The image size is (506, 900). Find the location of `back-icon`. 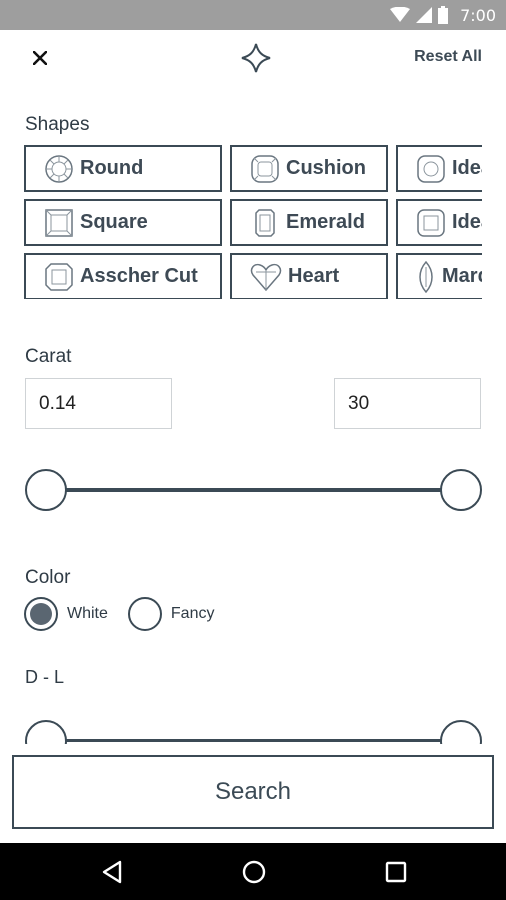

back-icon is located at coordinates (112, 872).